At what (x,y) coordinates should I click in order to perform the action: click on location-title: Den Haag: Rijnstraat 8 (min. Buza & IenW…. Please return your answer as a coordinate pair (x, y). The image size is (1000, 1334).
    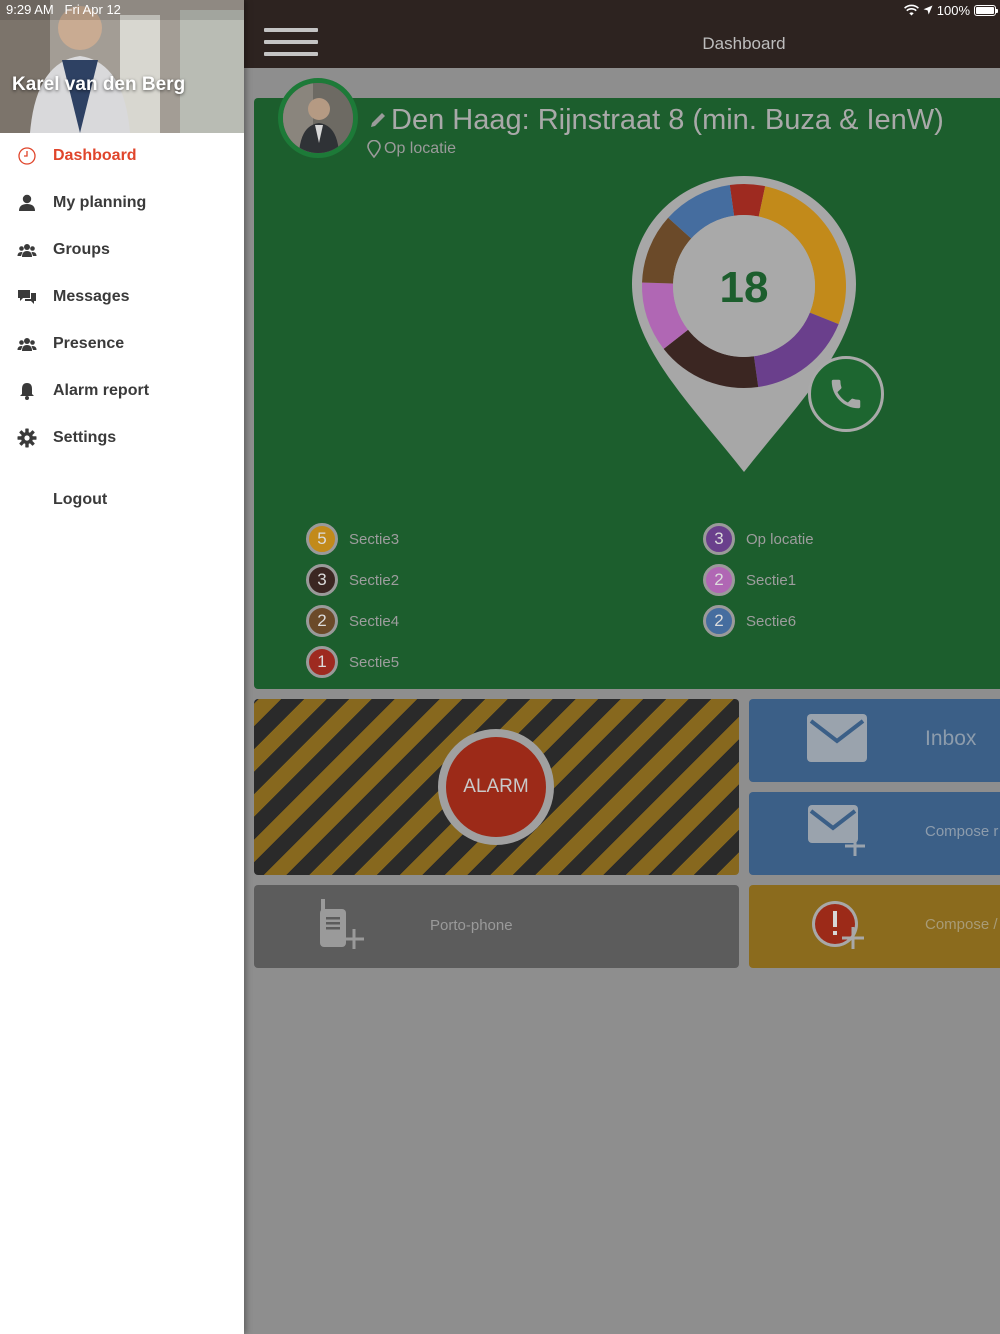
    Looking at the image, I should click on (667, 120).